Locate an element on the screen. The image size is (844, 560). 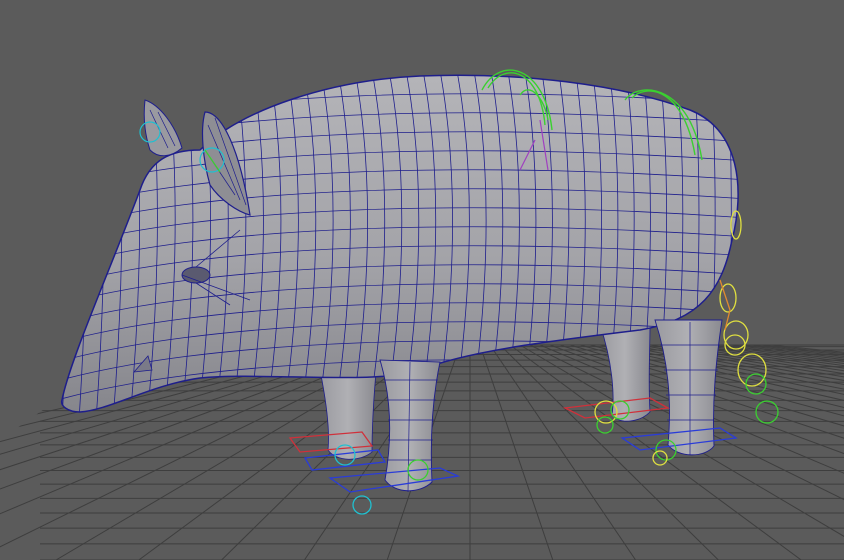
left-ear-mesh is located at coordinates (163, 128).